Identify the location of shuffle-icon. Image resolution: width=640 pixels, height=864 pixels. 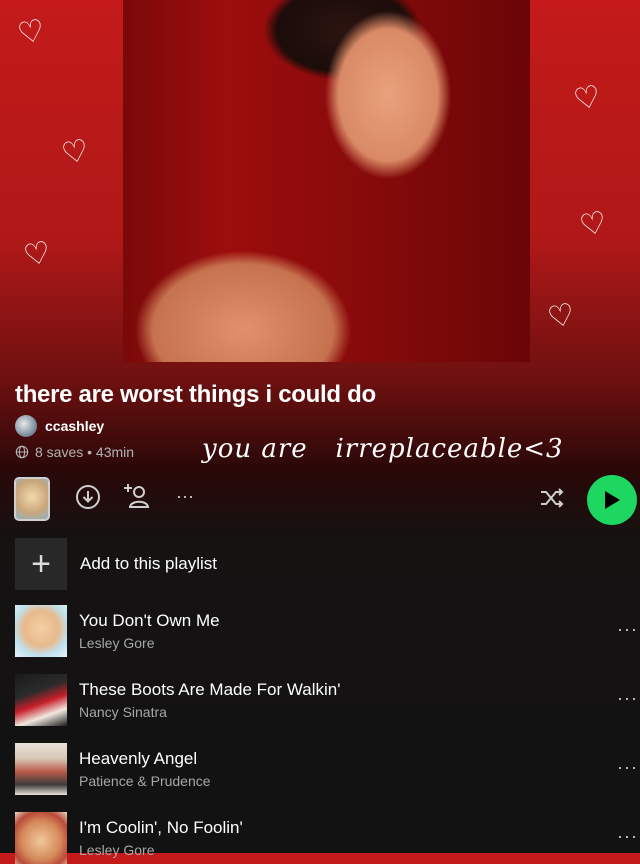
(552, 498).